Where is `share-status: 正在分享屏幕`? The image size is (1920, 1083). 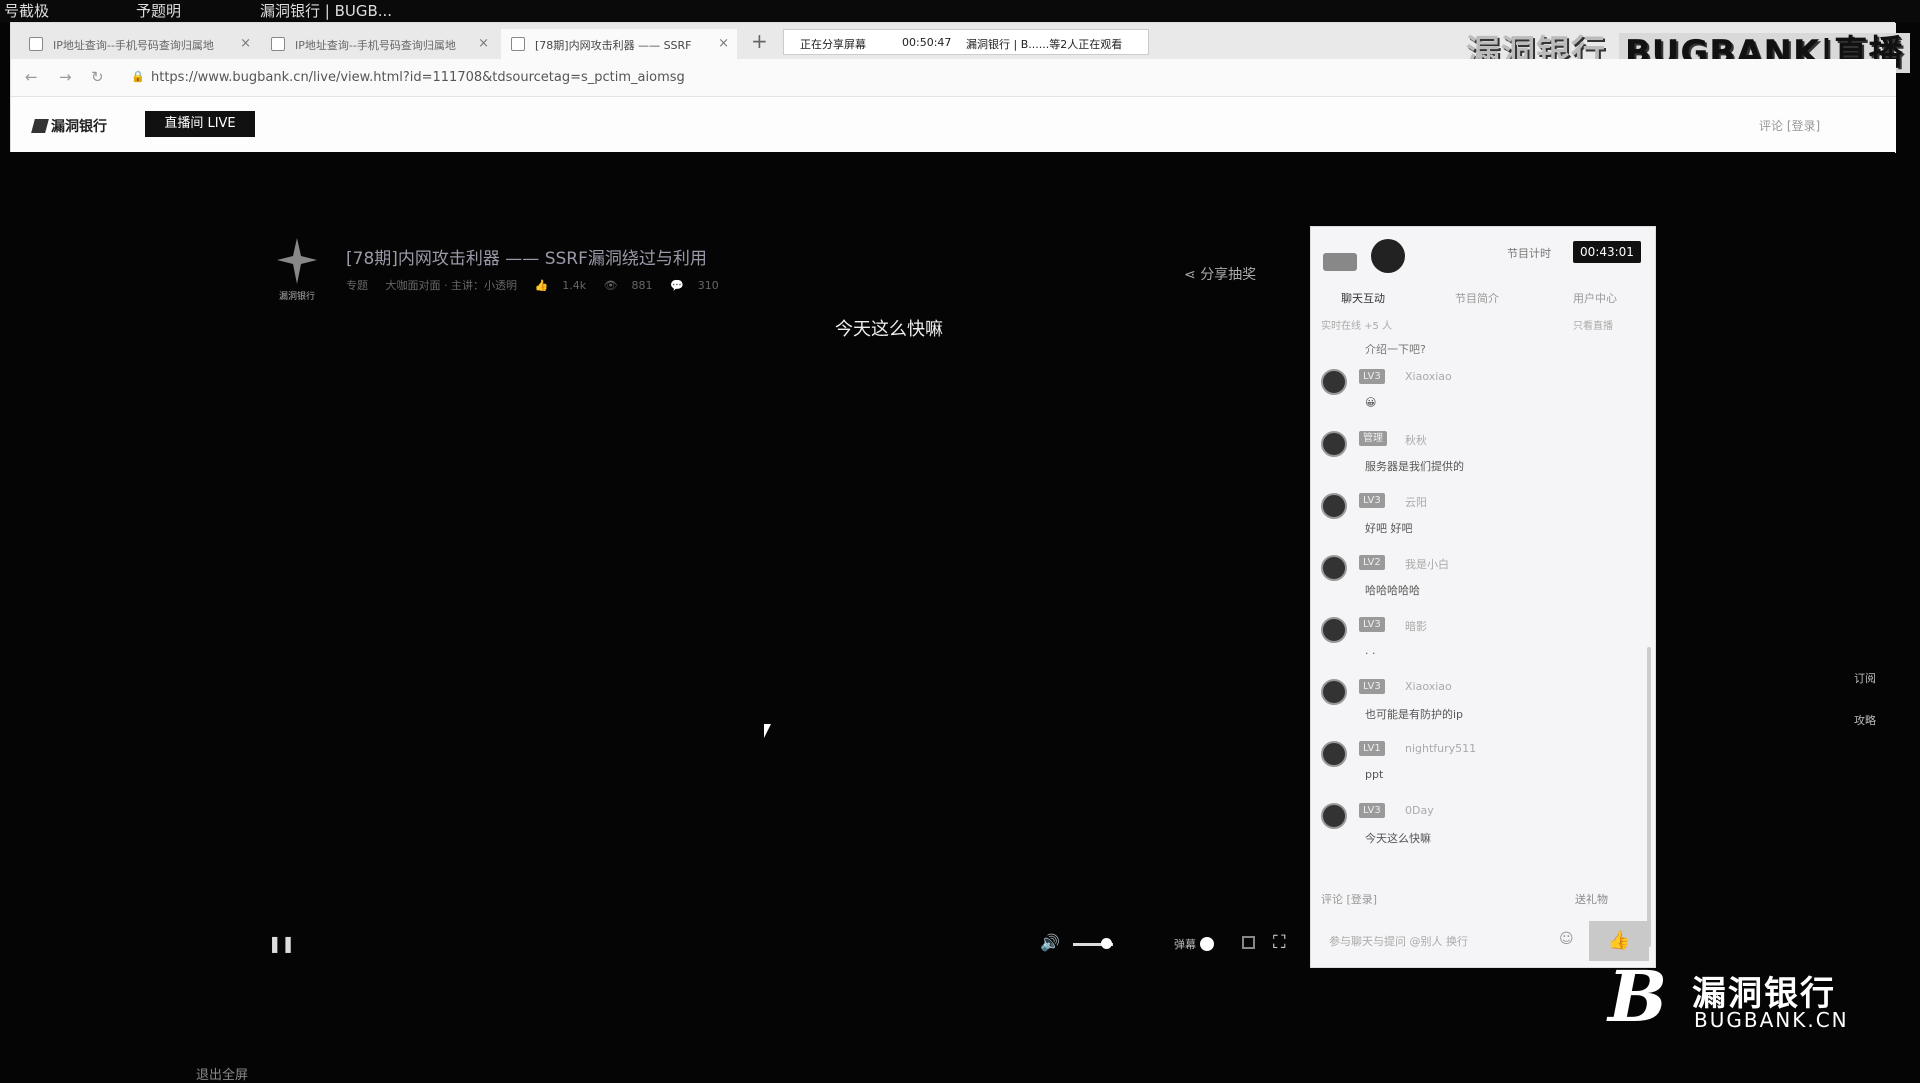
share-status: 正在分享屏幕 is located at coordinates (833, 44).